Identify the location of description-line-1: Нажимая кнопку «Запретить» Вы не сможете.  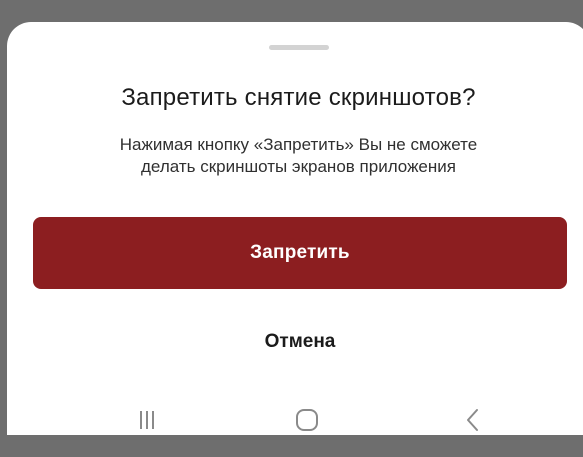
(298, 144).